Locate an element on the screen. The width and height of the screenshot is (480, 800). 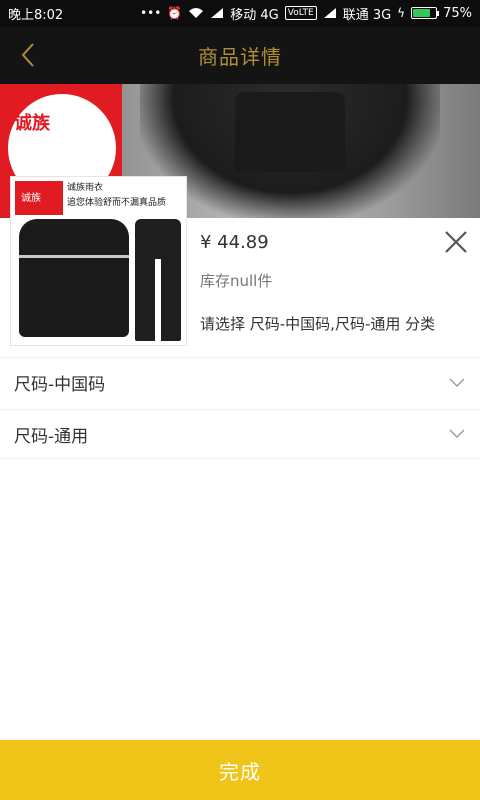
option-row-universal-size: 尺码-通用 is located at coordinates (240, 434).